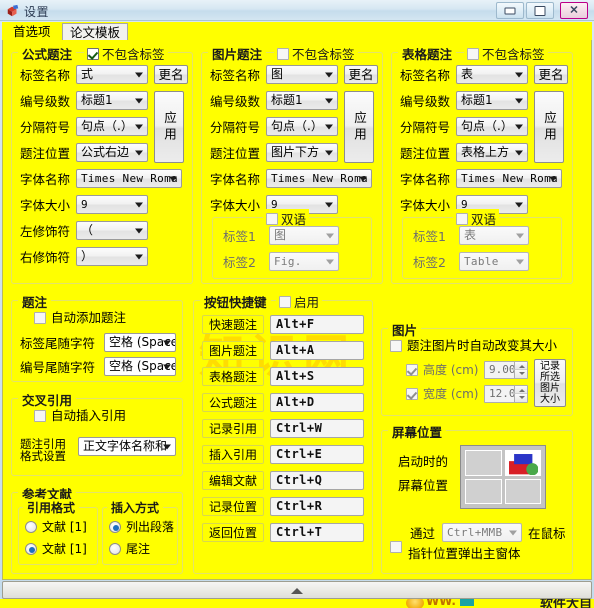 The width and height of the screenshot is (594, 608). What do you see at coordinates (112, 230) in the screenshot?
I see `formula-left-decorator-combo: （` at bounding box center [112, 230].